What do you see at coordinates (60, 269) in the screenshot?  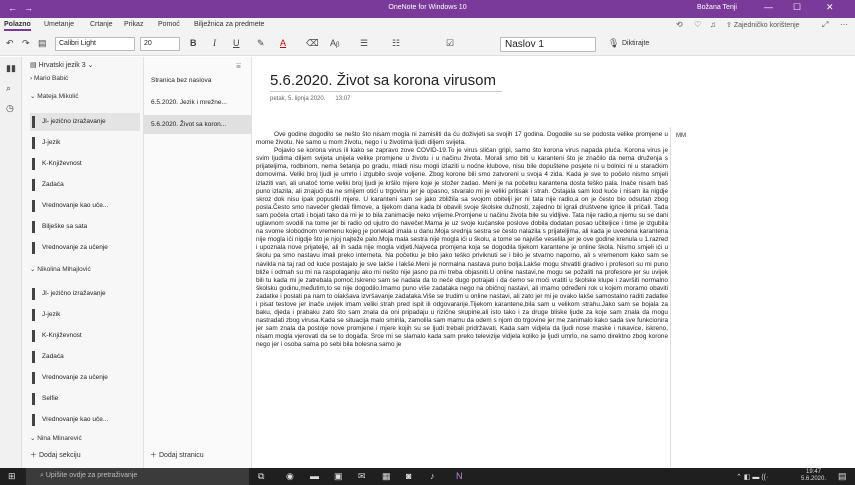 I see `section-group-nikolina: ⌄ Nikolina Mihajlović` at bounding box center [60, 269].